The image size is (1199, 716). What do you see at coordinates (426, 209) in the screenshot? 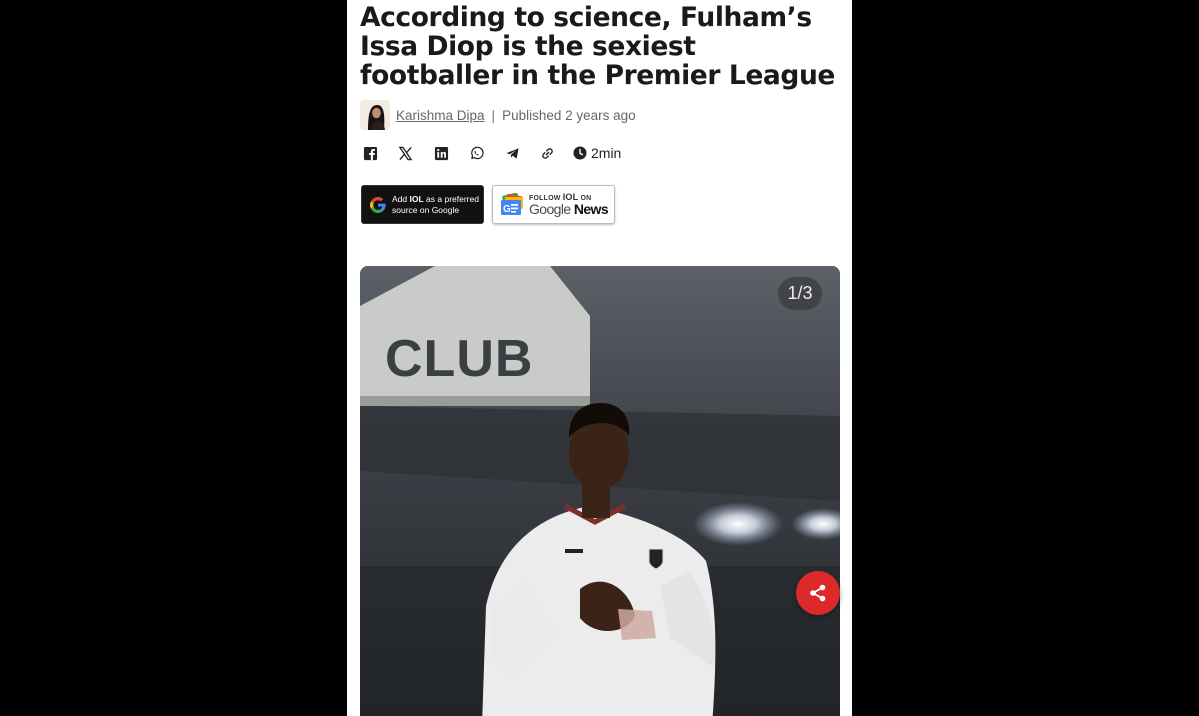
I see `preferred-line2: source on Google` at bounding box center [426, 209].